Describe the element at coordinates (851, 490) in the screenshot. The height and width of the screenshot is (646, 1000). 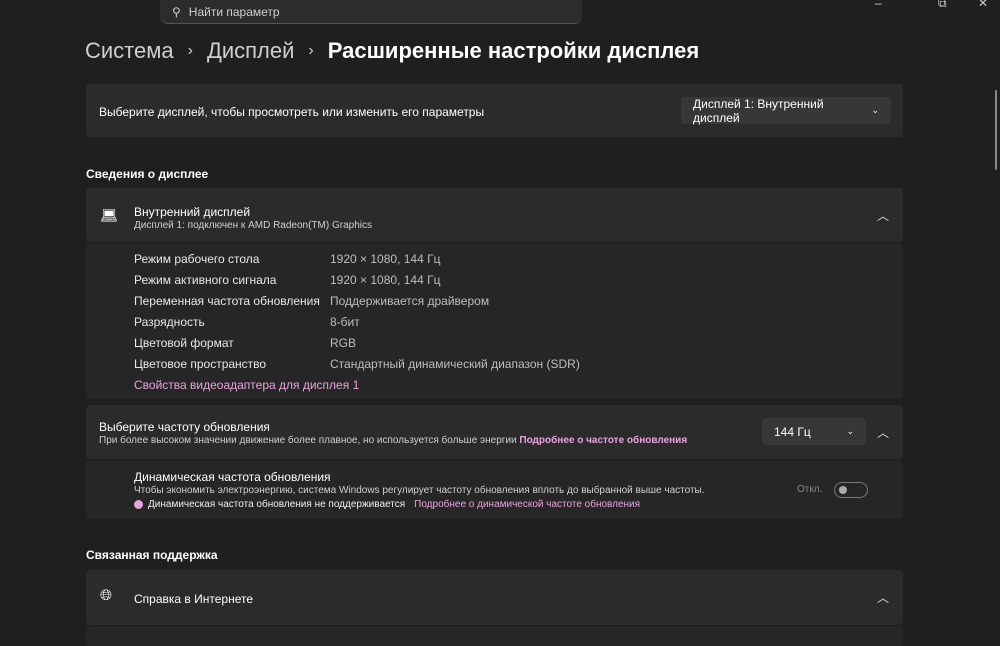
I see `dynamic-refresh-toggle` at that location.